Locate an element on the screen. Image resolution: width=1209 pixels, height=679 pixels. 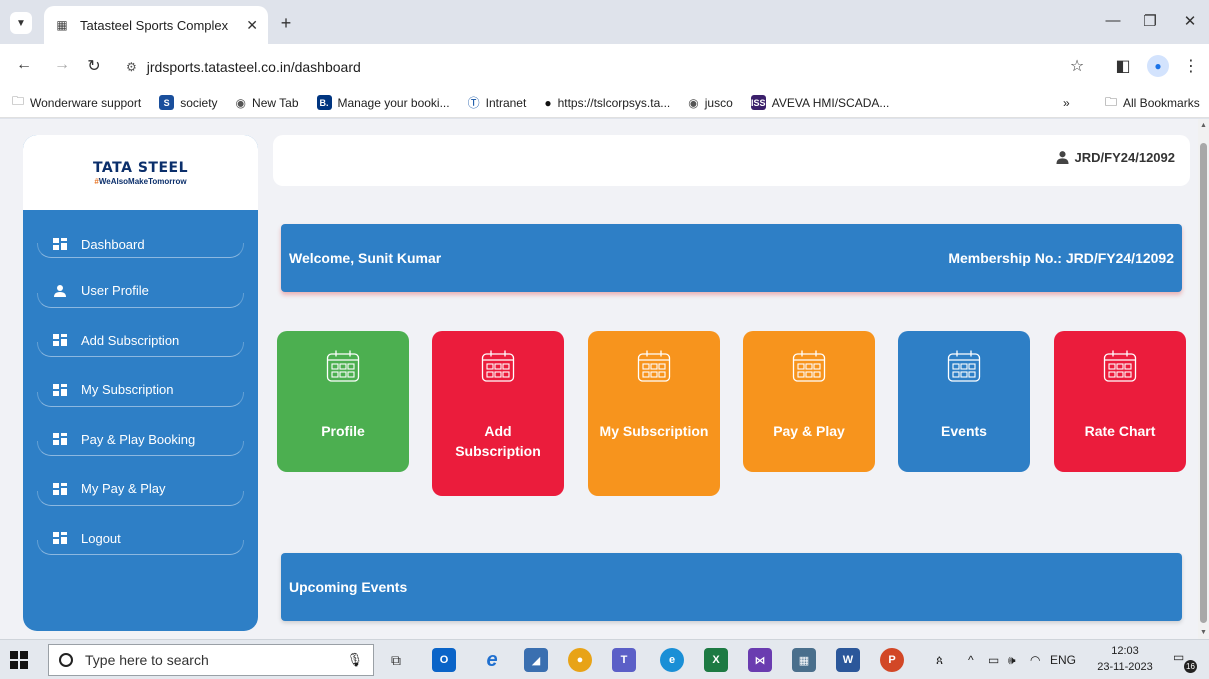
upcoming-events-title: Upcoming Events is located at coordinates (348, 587).